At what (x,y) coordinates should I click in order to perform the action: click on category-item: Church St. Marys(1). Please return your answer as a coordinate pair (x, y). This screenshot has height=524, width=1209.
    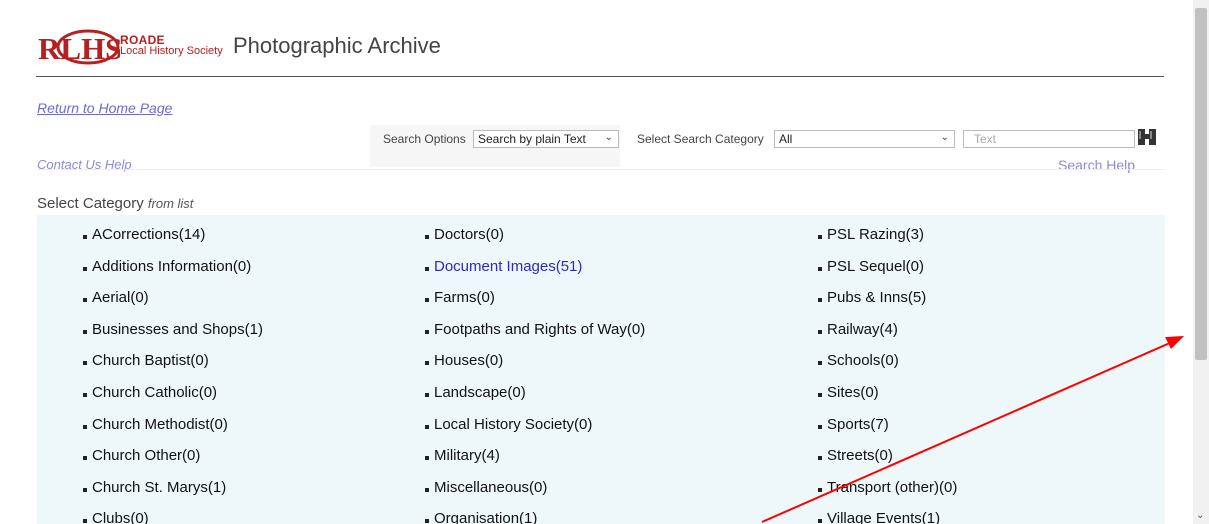
    Looking at the image, I should click on (173, 495).